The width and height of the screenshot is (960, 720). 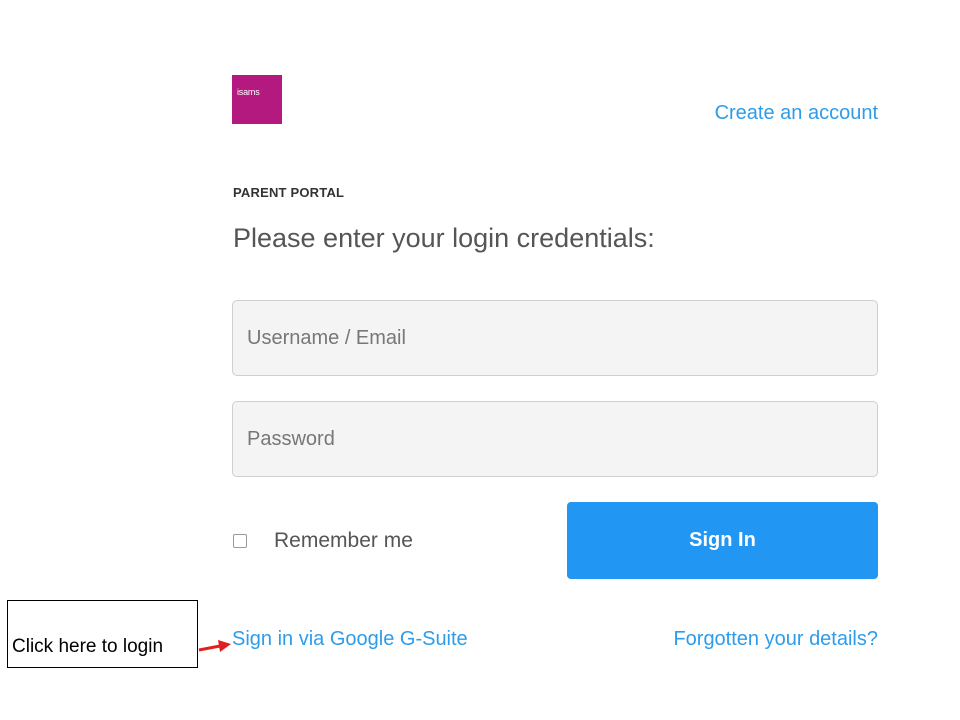 I want to click on forgot-details-link: Forgotten your details?, so click(x=775, y=639).